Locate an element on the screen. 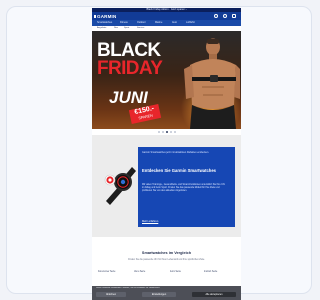  site-logo: GARMIN is located at coordinates (106, 16).